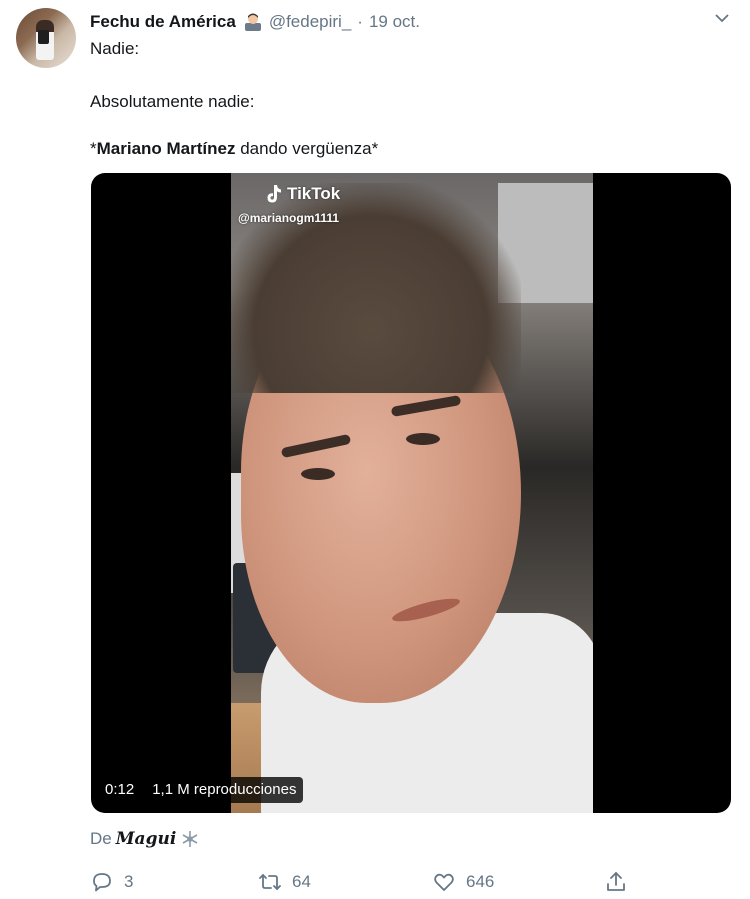 The height and width of the screenshot is (899, 750). What do you see at coordinates (120, 790) in the screenshot?
I see `video-duration: 0:12` at bounding box center [120, 790].